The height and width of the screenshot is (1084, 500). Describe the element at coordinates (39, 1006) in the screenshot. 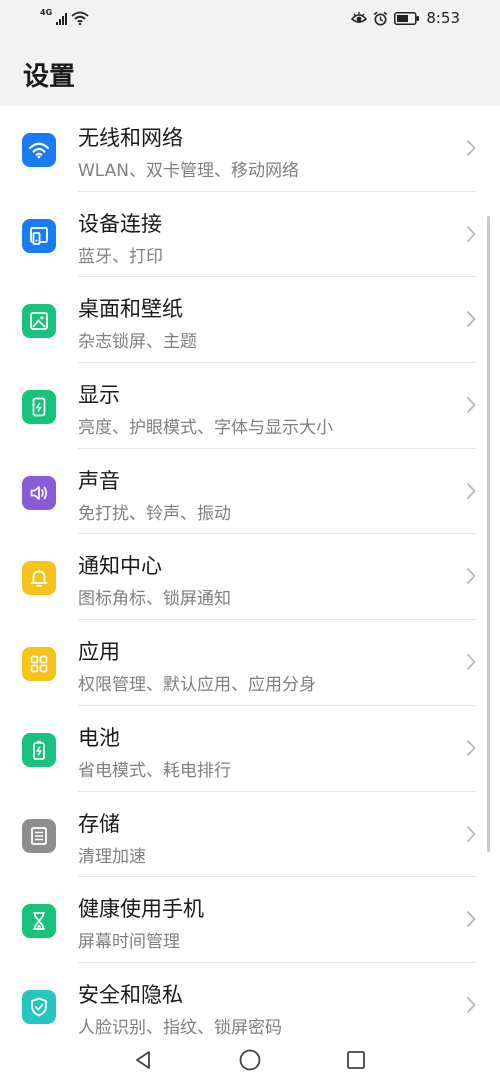

I see `shield-icon` at that location.